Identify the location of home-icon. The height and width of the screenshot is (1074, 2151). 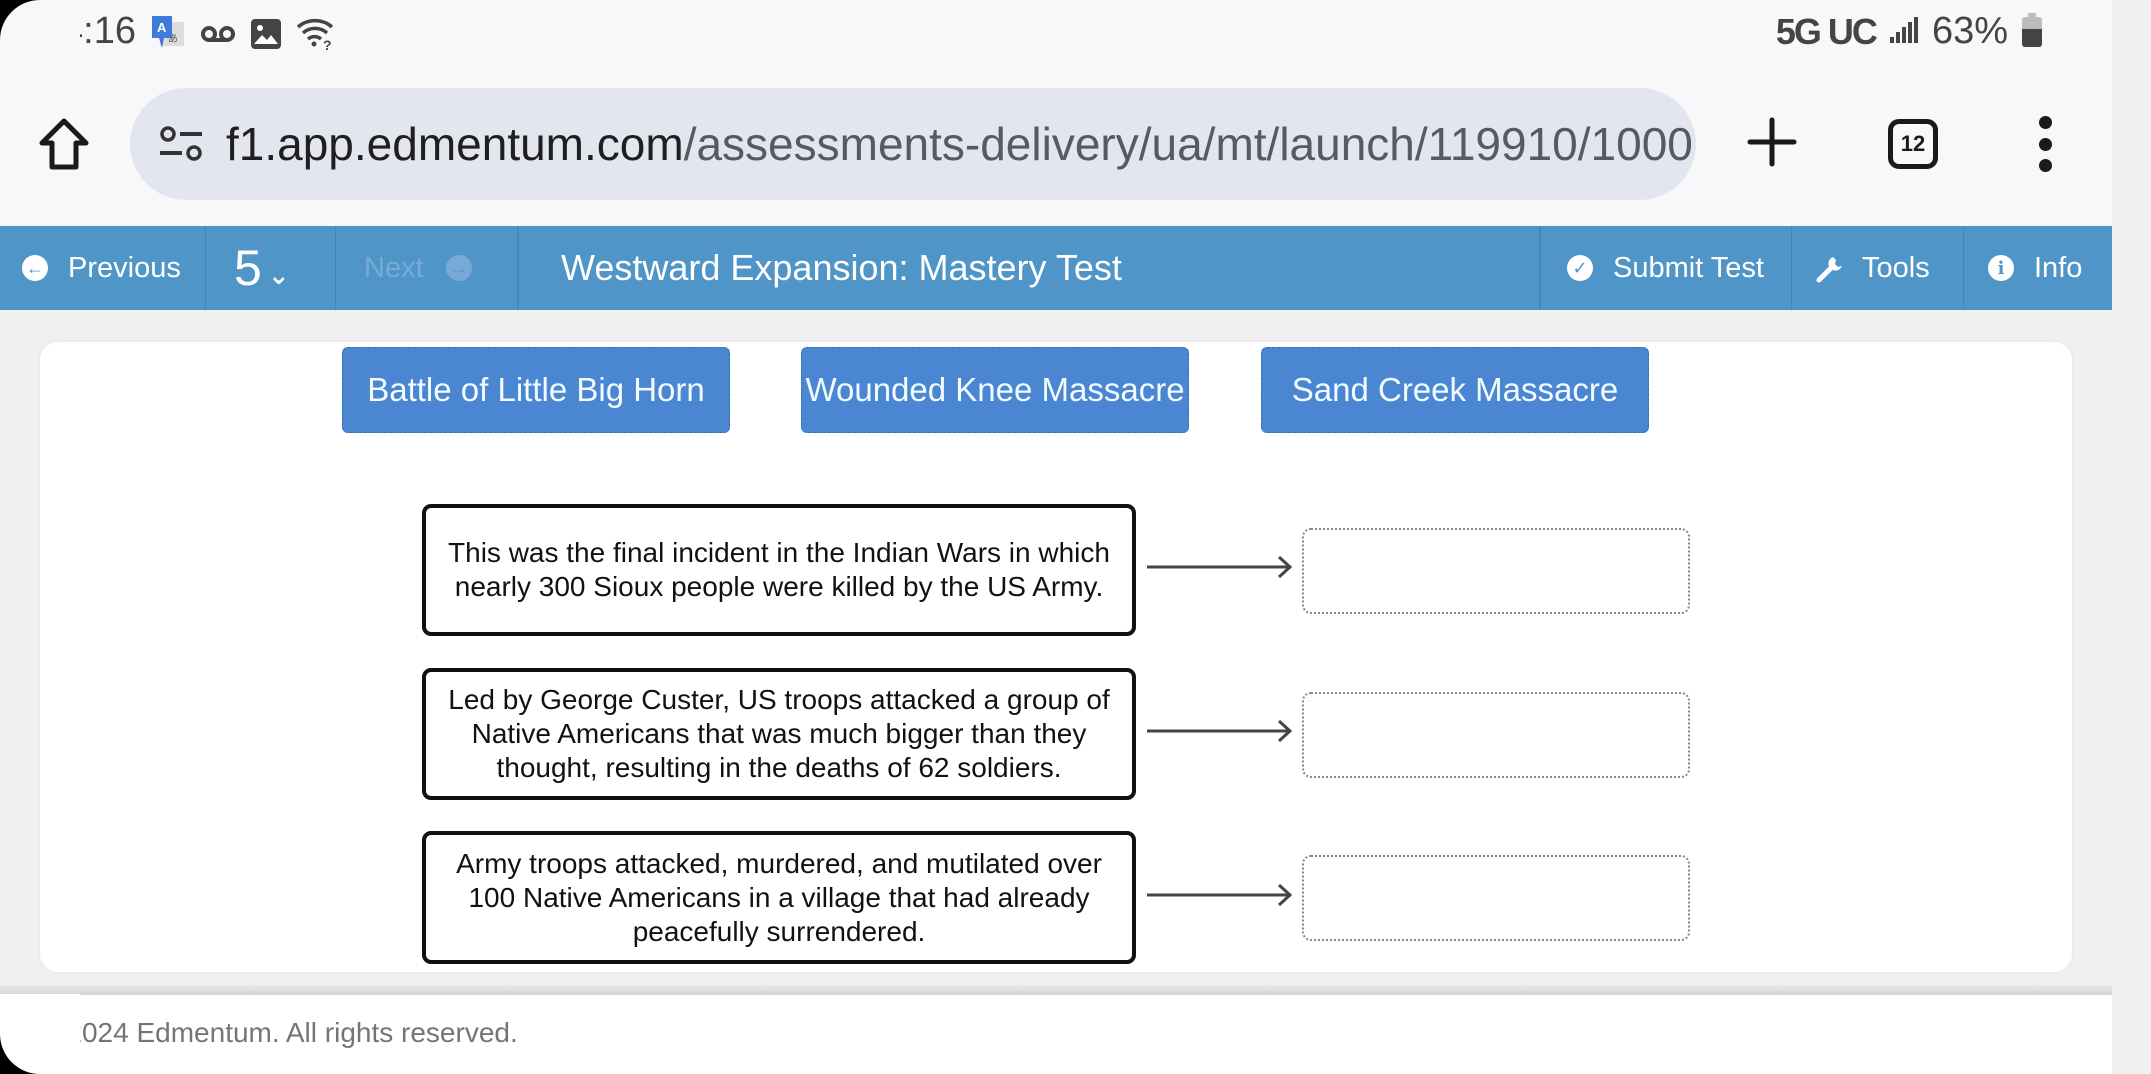
(64, 144).